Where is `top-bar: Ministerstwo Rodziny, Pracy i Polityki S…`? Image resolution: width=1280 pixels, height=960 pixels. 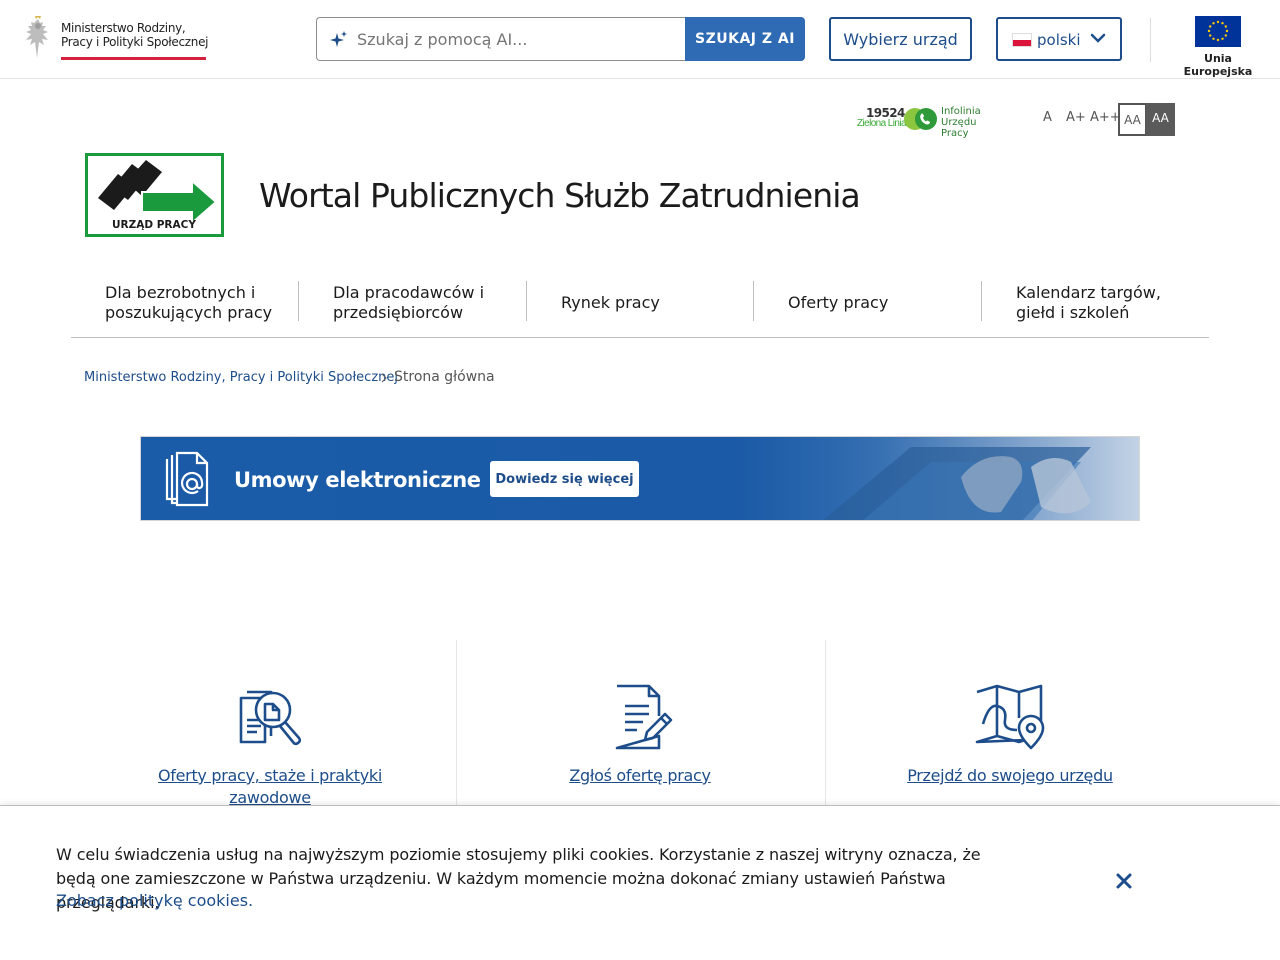
top-bar: Ministerstwo Rodziny, Pracy i Polityki S… is located at coordinates (640, 39).